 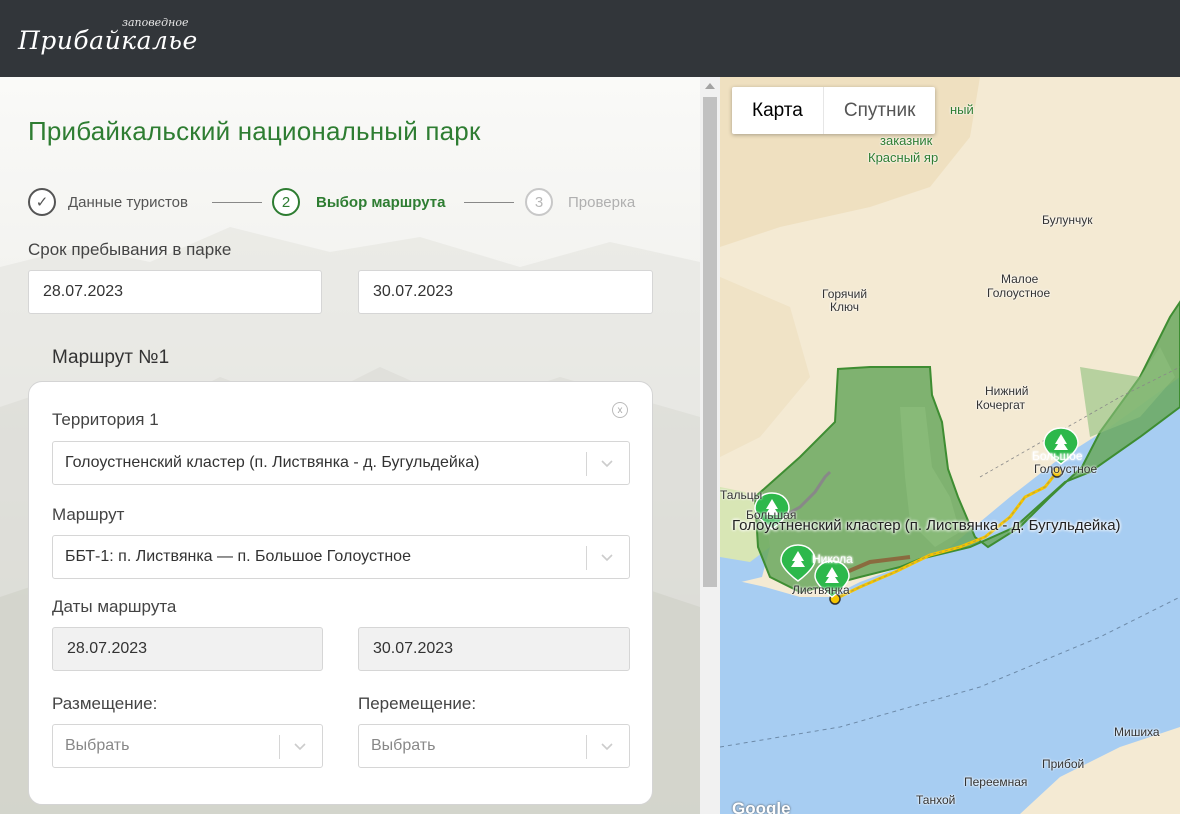 I want to click on scroll-up-arrow-icon, so click(x=710, y=86).